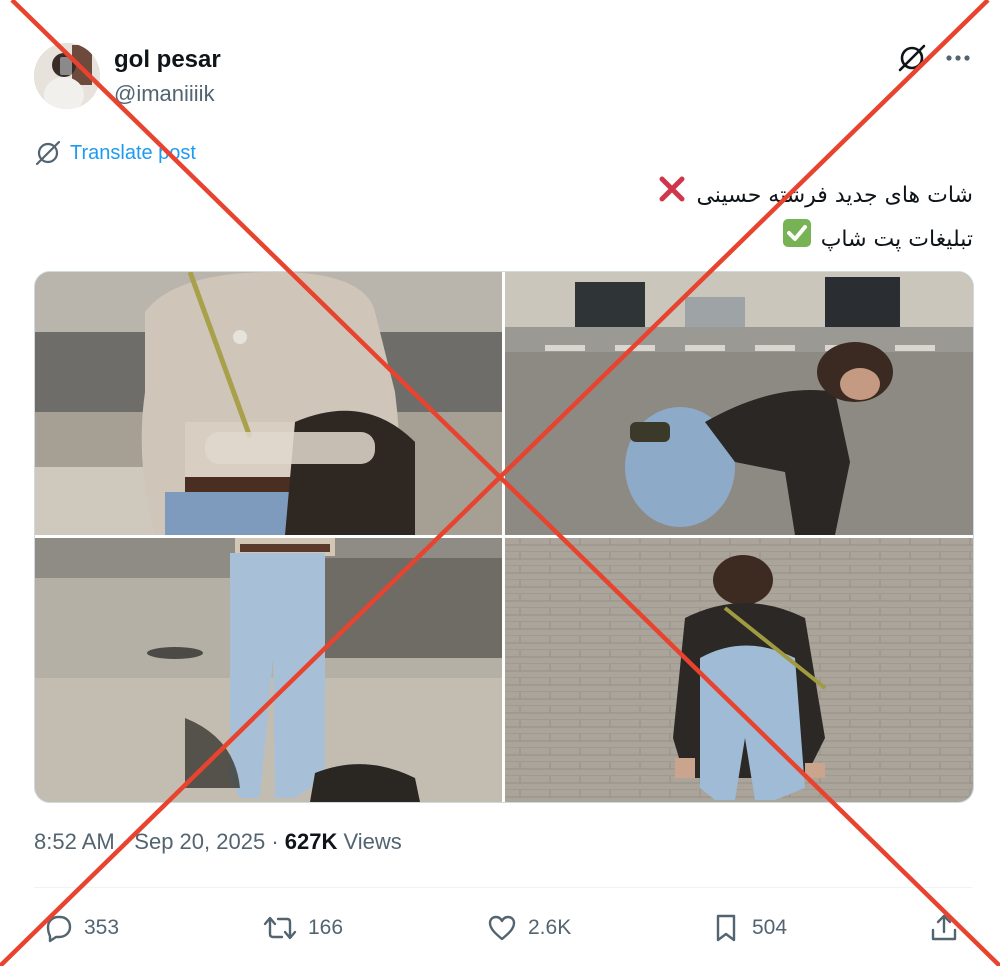  I want to click on translate-post-link: Translate post, so click(115, 153).